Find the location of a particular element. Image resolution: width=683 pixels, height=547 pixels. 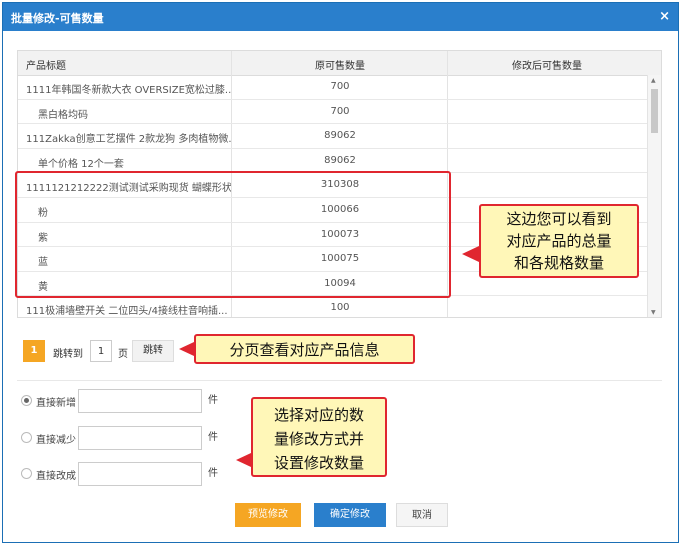

radio-set is located at coordinates (26, 473).